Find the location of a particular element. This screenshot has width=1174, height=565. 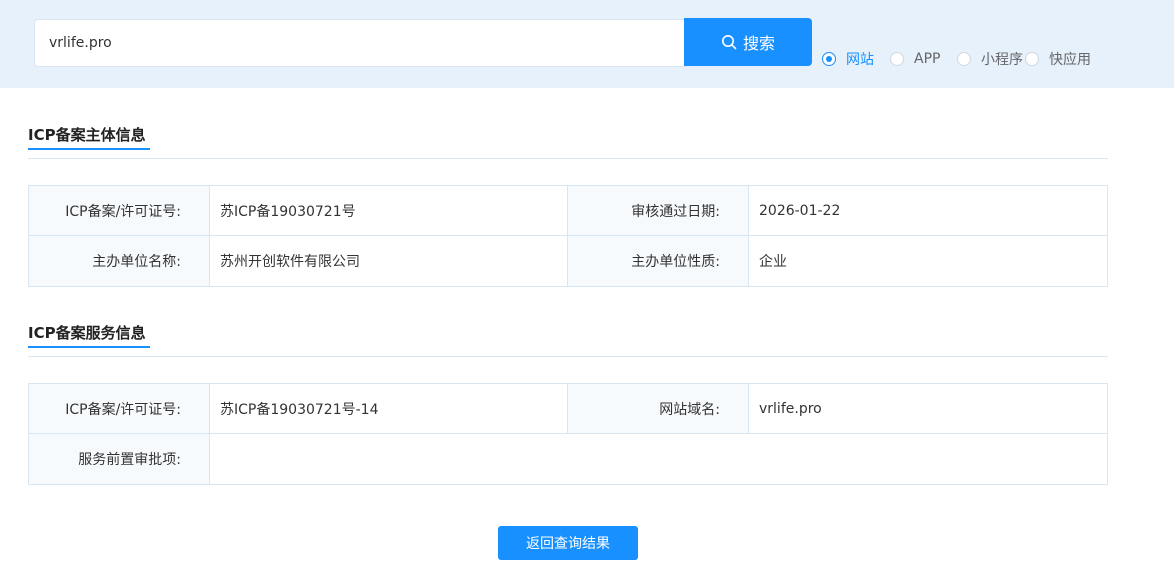

search-icon is located at coordinates (729, 42).